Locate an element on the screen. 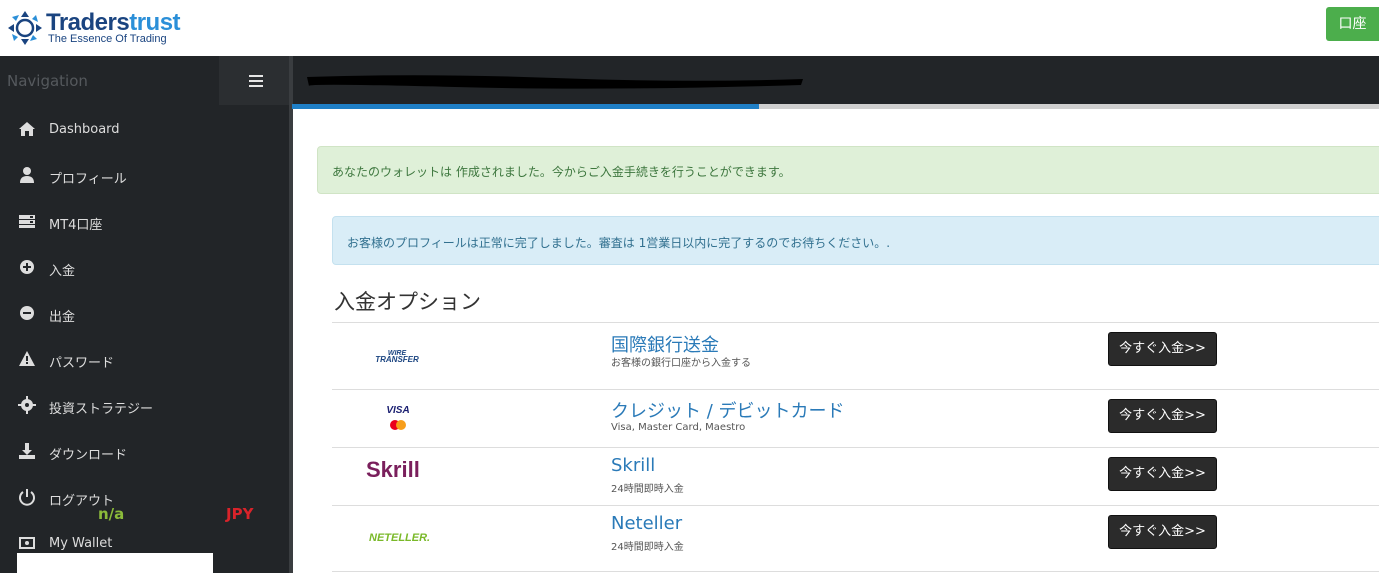  option-title-neteller: Neteller is located at coordinates (646, 523).